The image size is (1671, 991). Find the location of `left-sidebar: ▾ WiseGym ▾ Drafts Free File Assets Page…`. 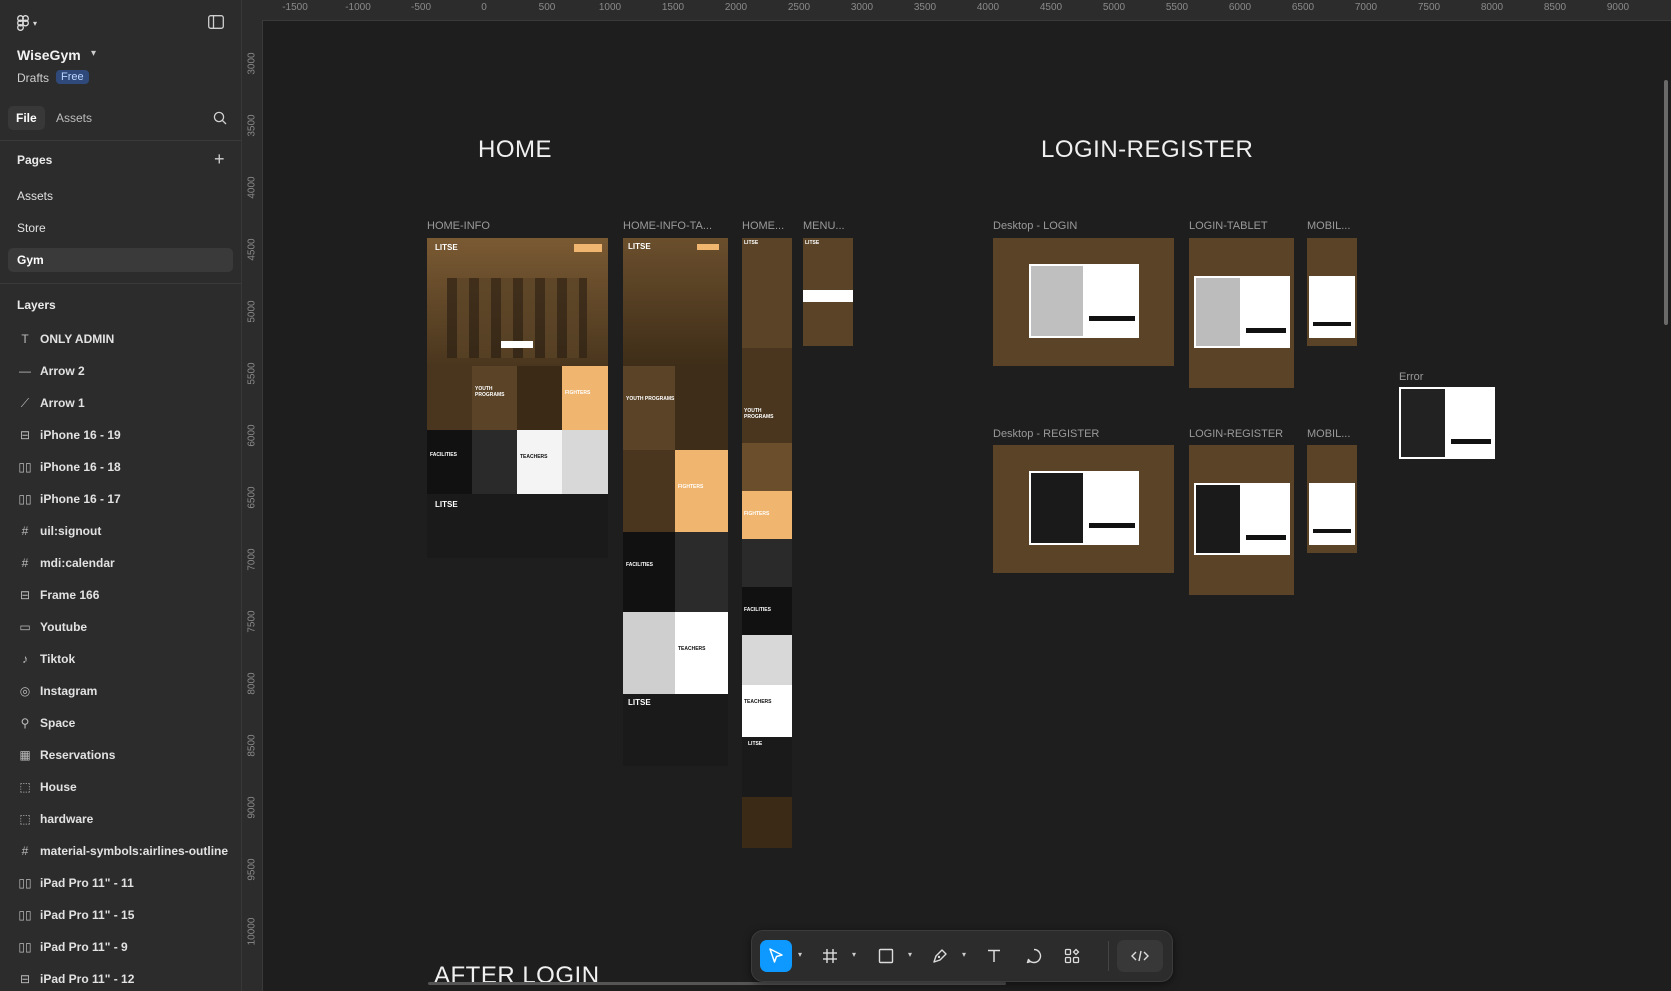

left-sidebar: ▾ WiseGym ▾ Drafts Free File Assets Page… is located at coordinates (121, 495).